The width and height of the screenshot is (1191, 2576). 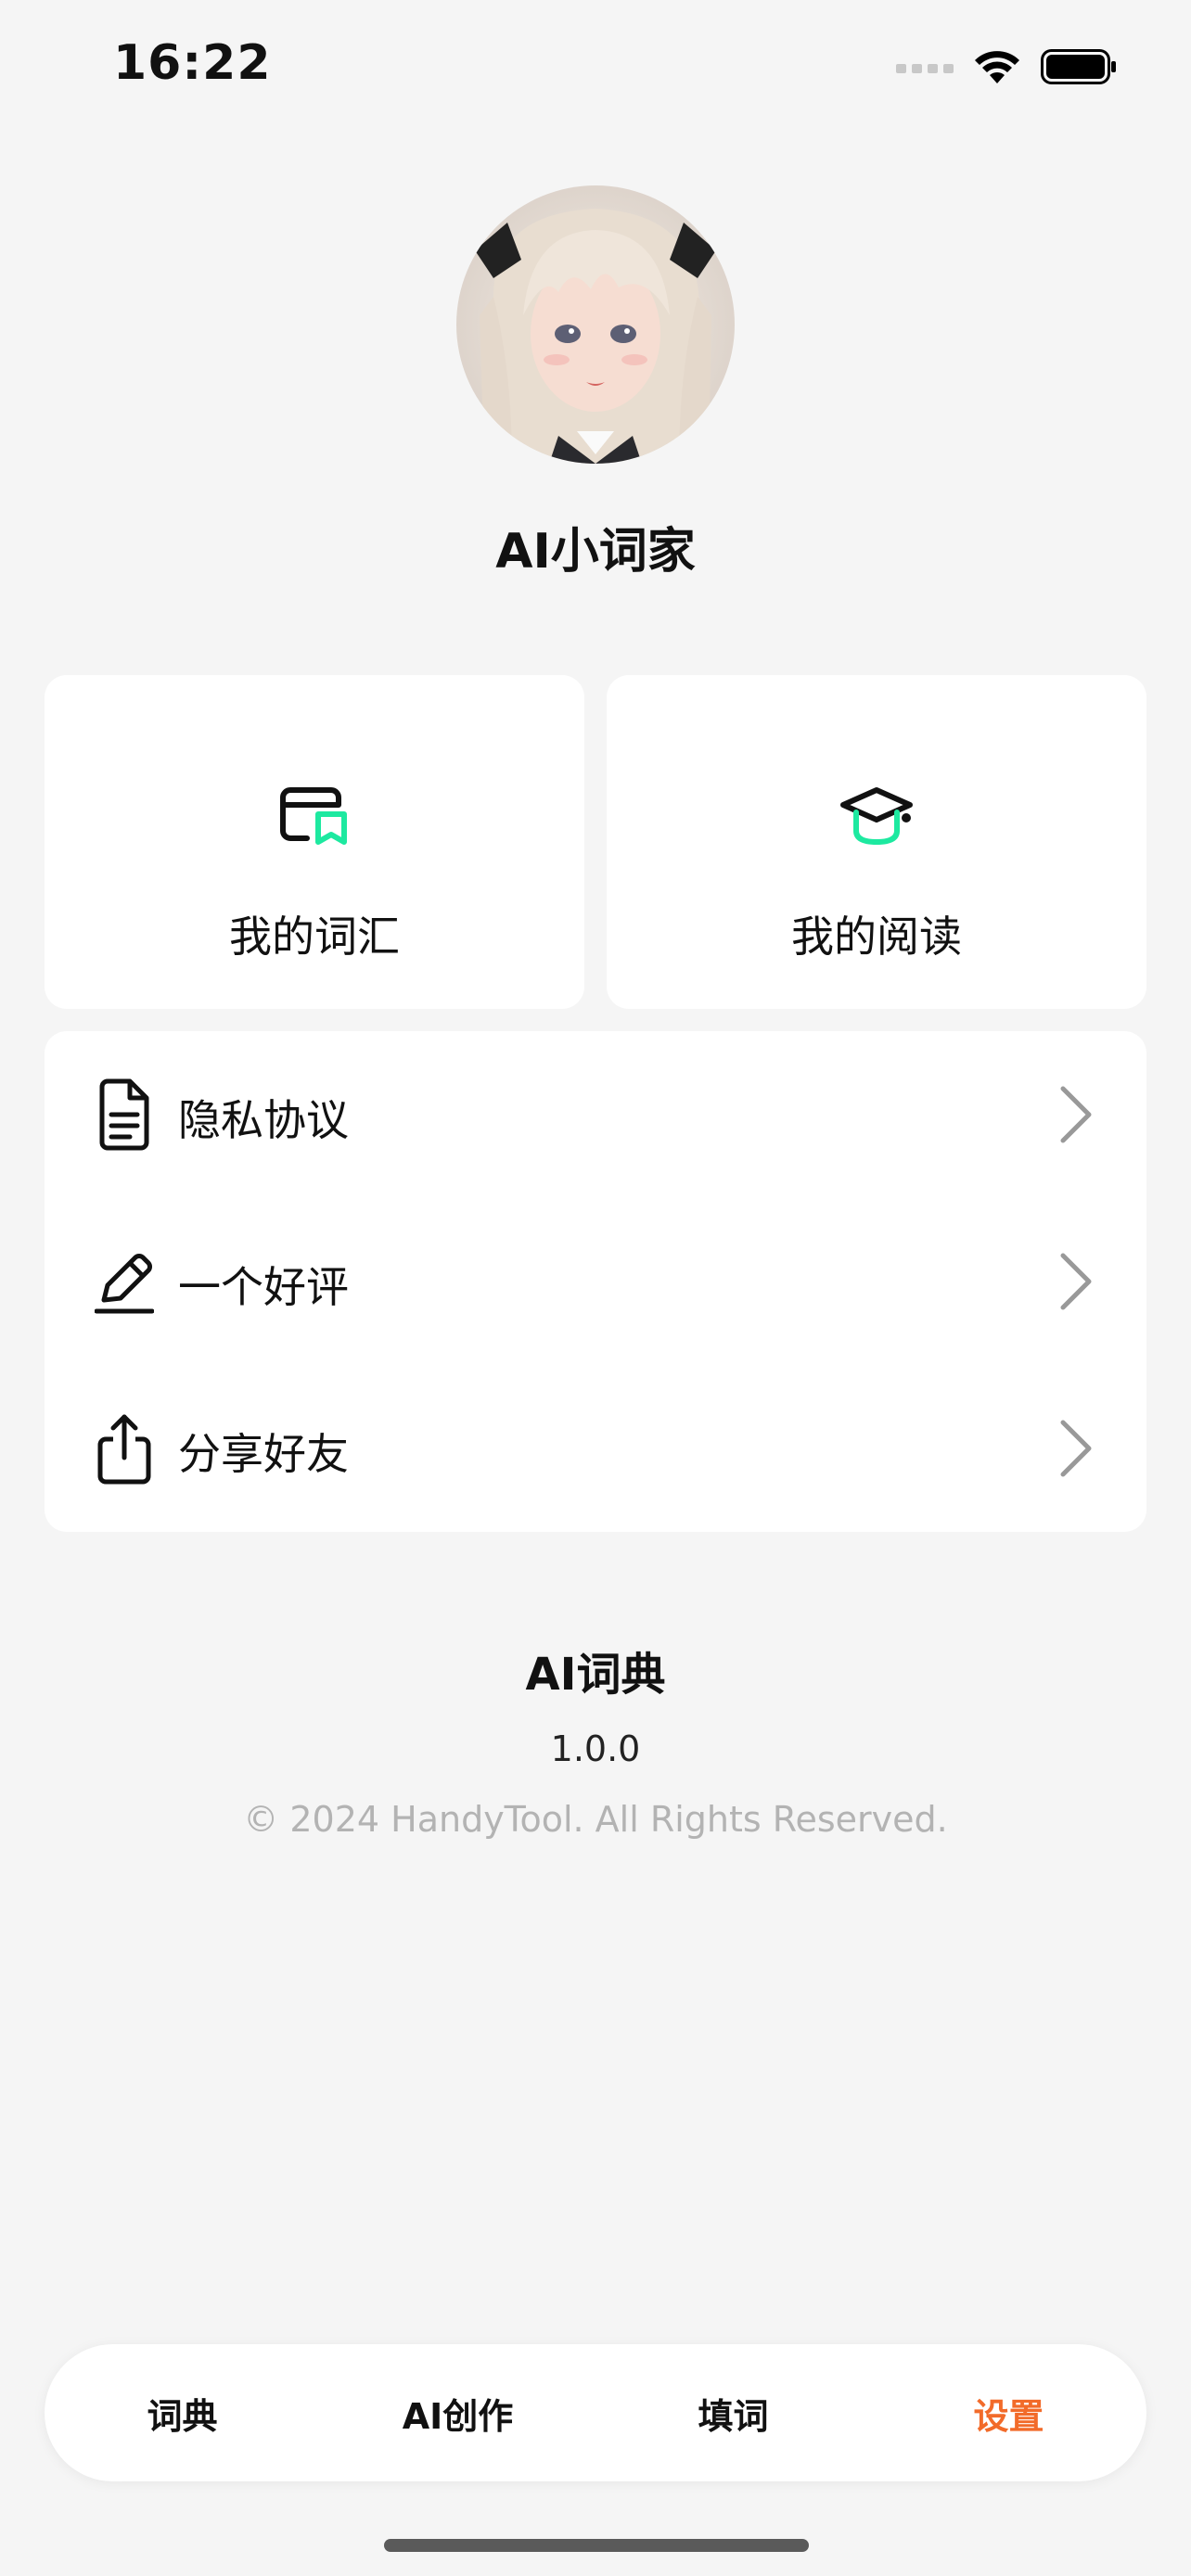 I want to click on my-reading-card: 我的阅读, so click(x=876, y=842).